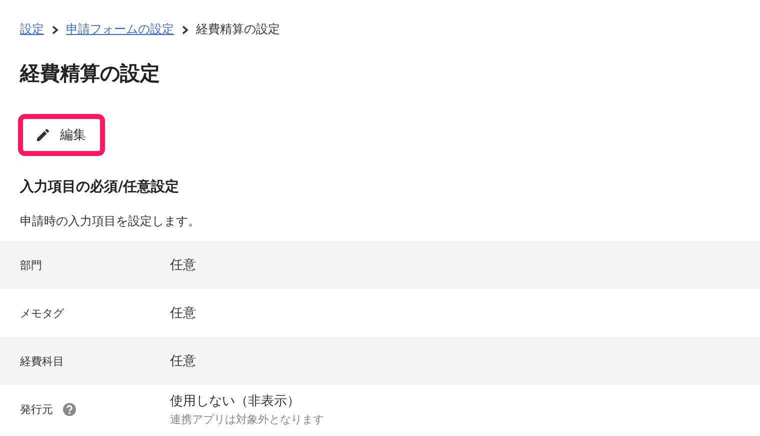 This screenshot has width=760, height=436. I want to click on section-description: 申請時の入力項目を設定します。, so click(110, 221).